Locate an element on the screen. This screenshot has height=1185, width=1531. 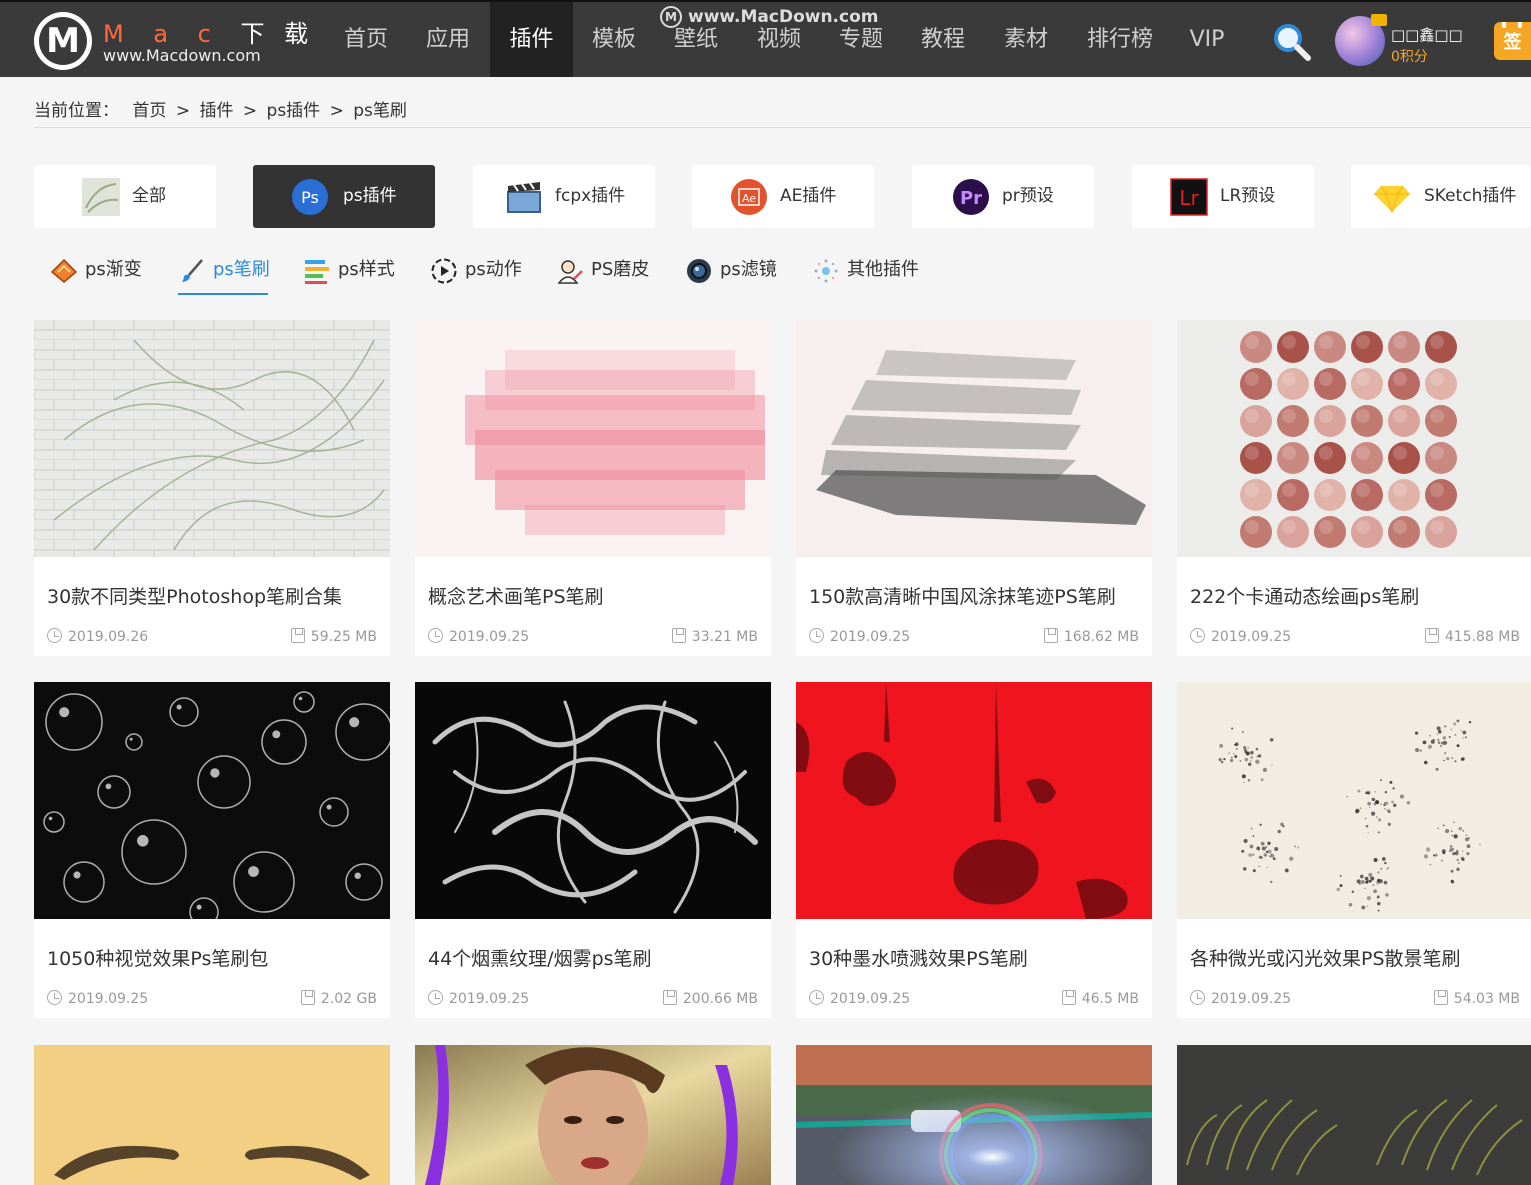
card-title: 30款不同类型Photoshop笔刷合集 is located at coordinates (194, 595).